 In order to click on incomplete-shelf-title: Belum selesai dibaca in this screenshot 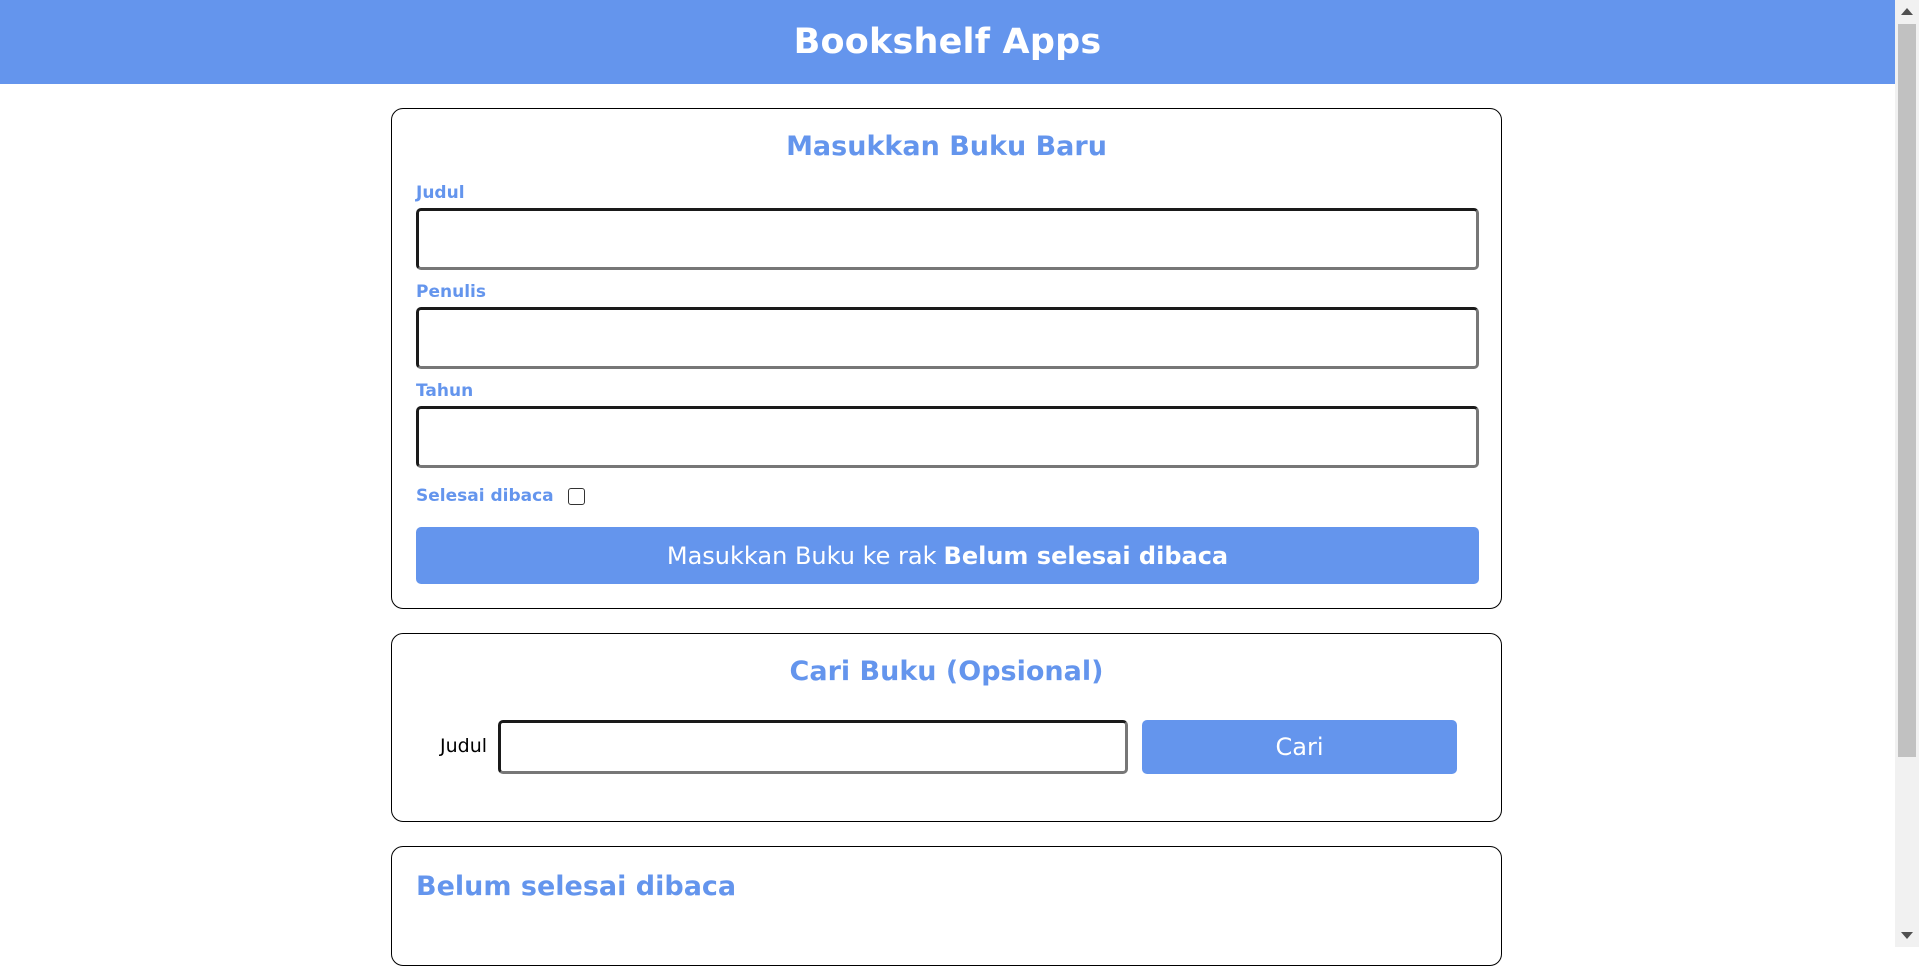, I will do `click(576, 886)`.